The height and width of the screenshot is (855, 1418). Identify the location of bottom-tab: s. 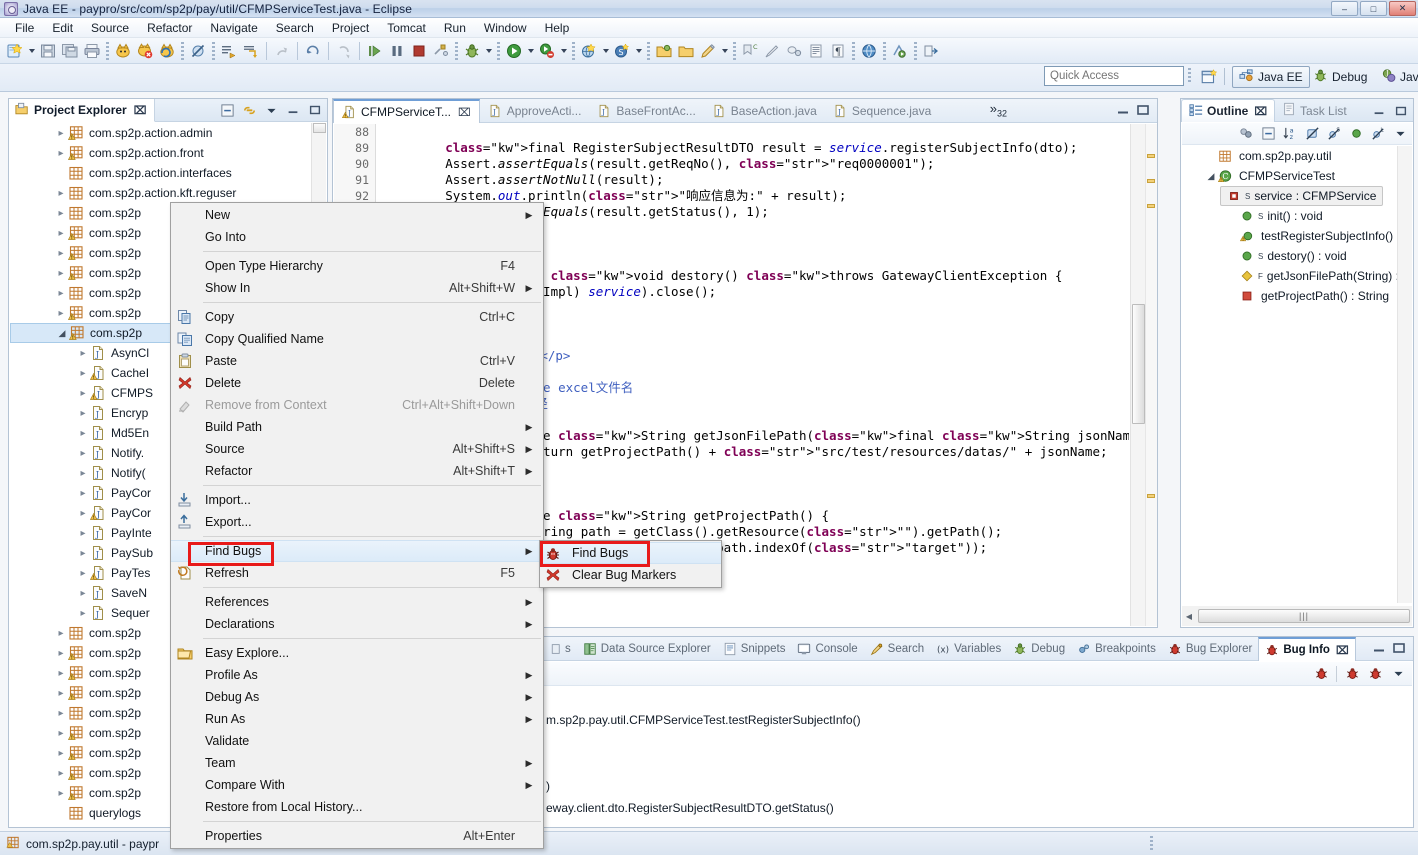
(559, 649).